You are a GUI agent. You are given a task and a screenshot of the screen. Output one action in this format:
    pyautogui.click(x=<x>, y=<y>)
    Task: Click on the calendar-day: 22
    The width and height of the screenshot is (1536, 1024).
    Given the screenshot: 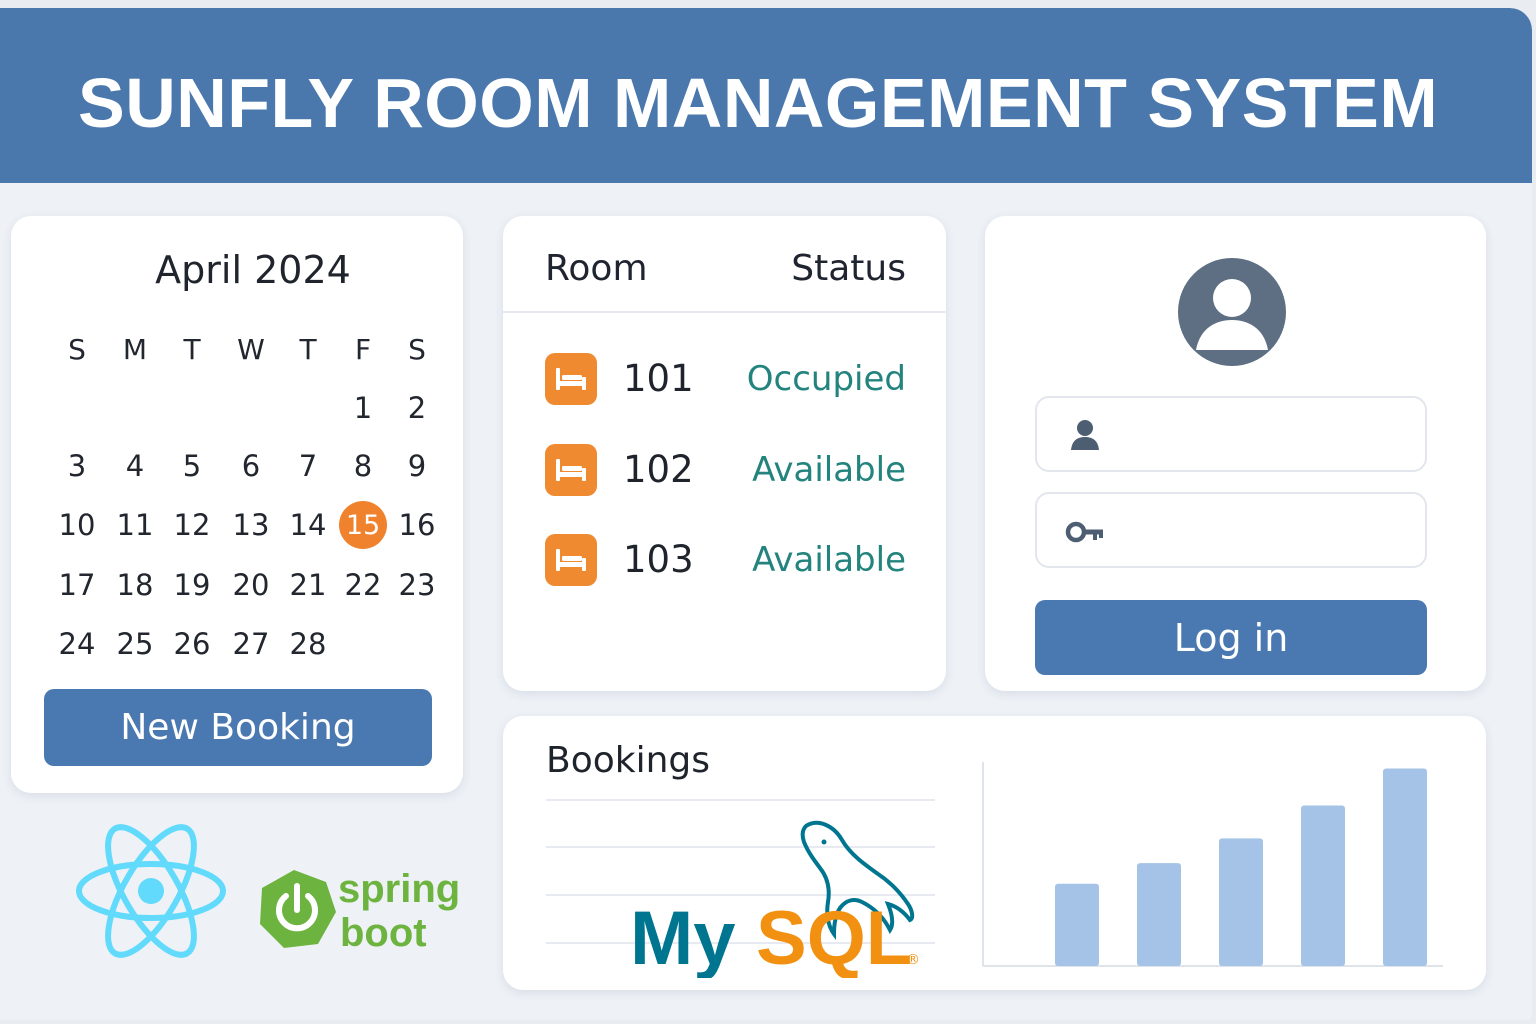 What is the action you would take?
    pyautogui.click(x=363, y=585)
    